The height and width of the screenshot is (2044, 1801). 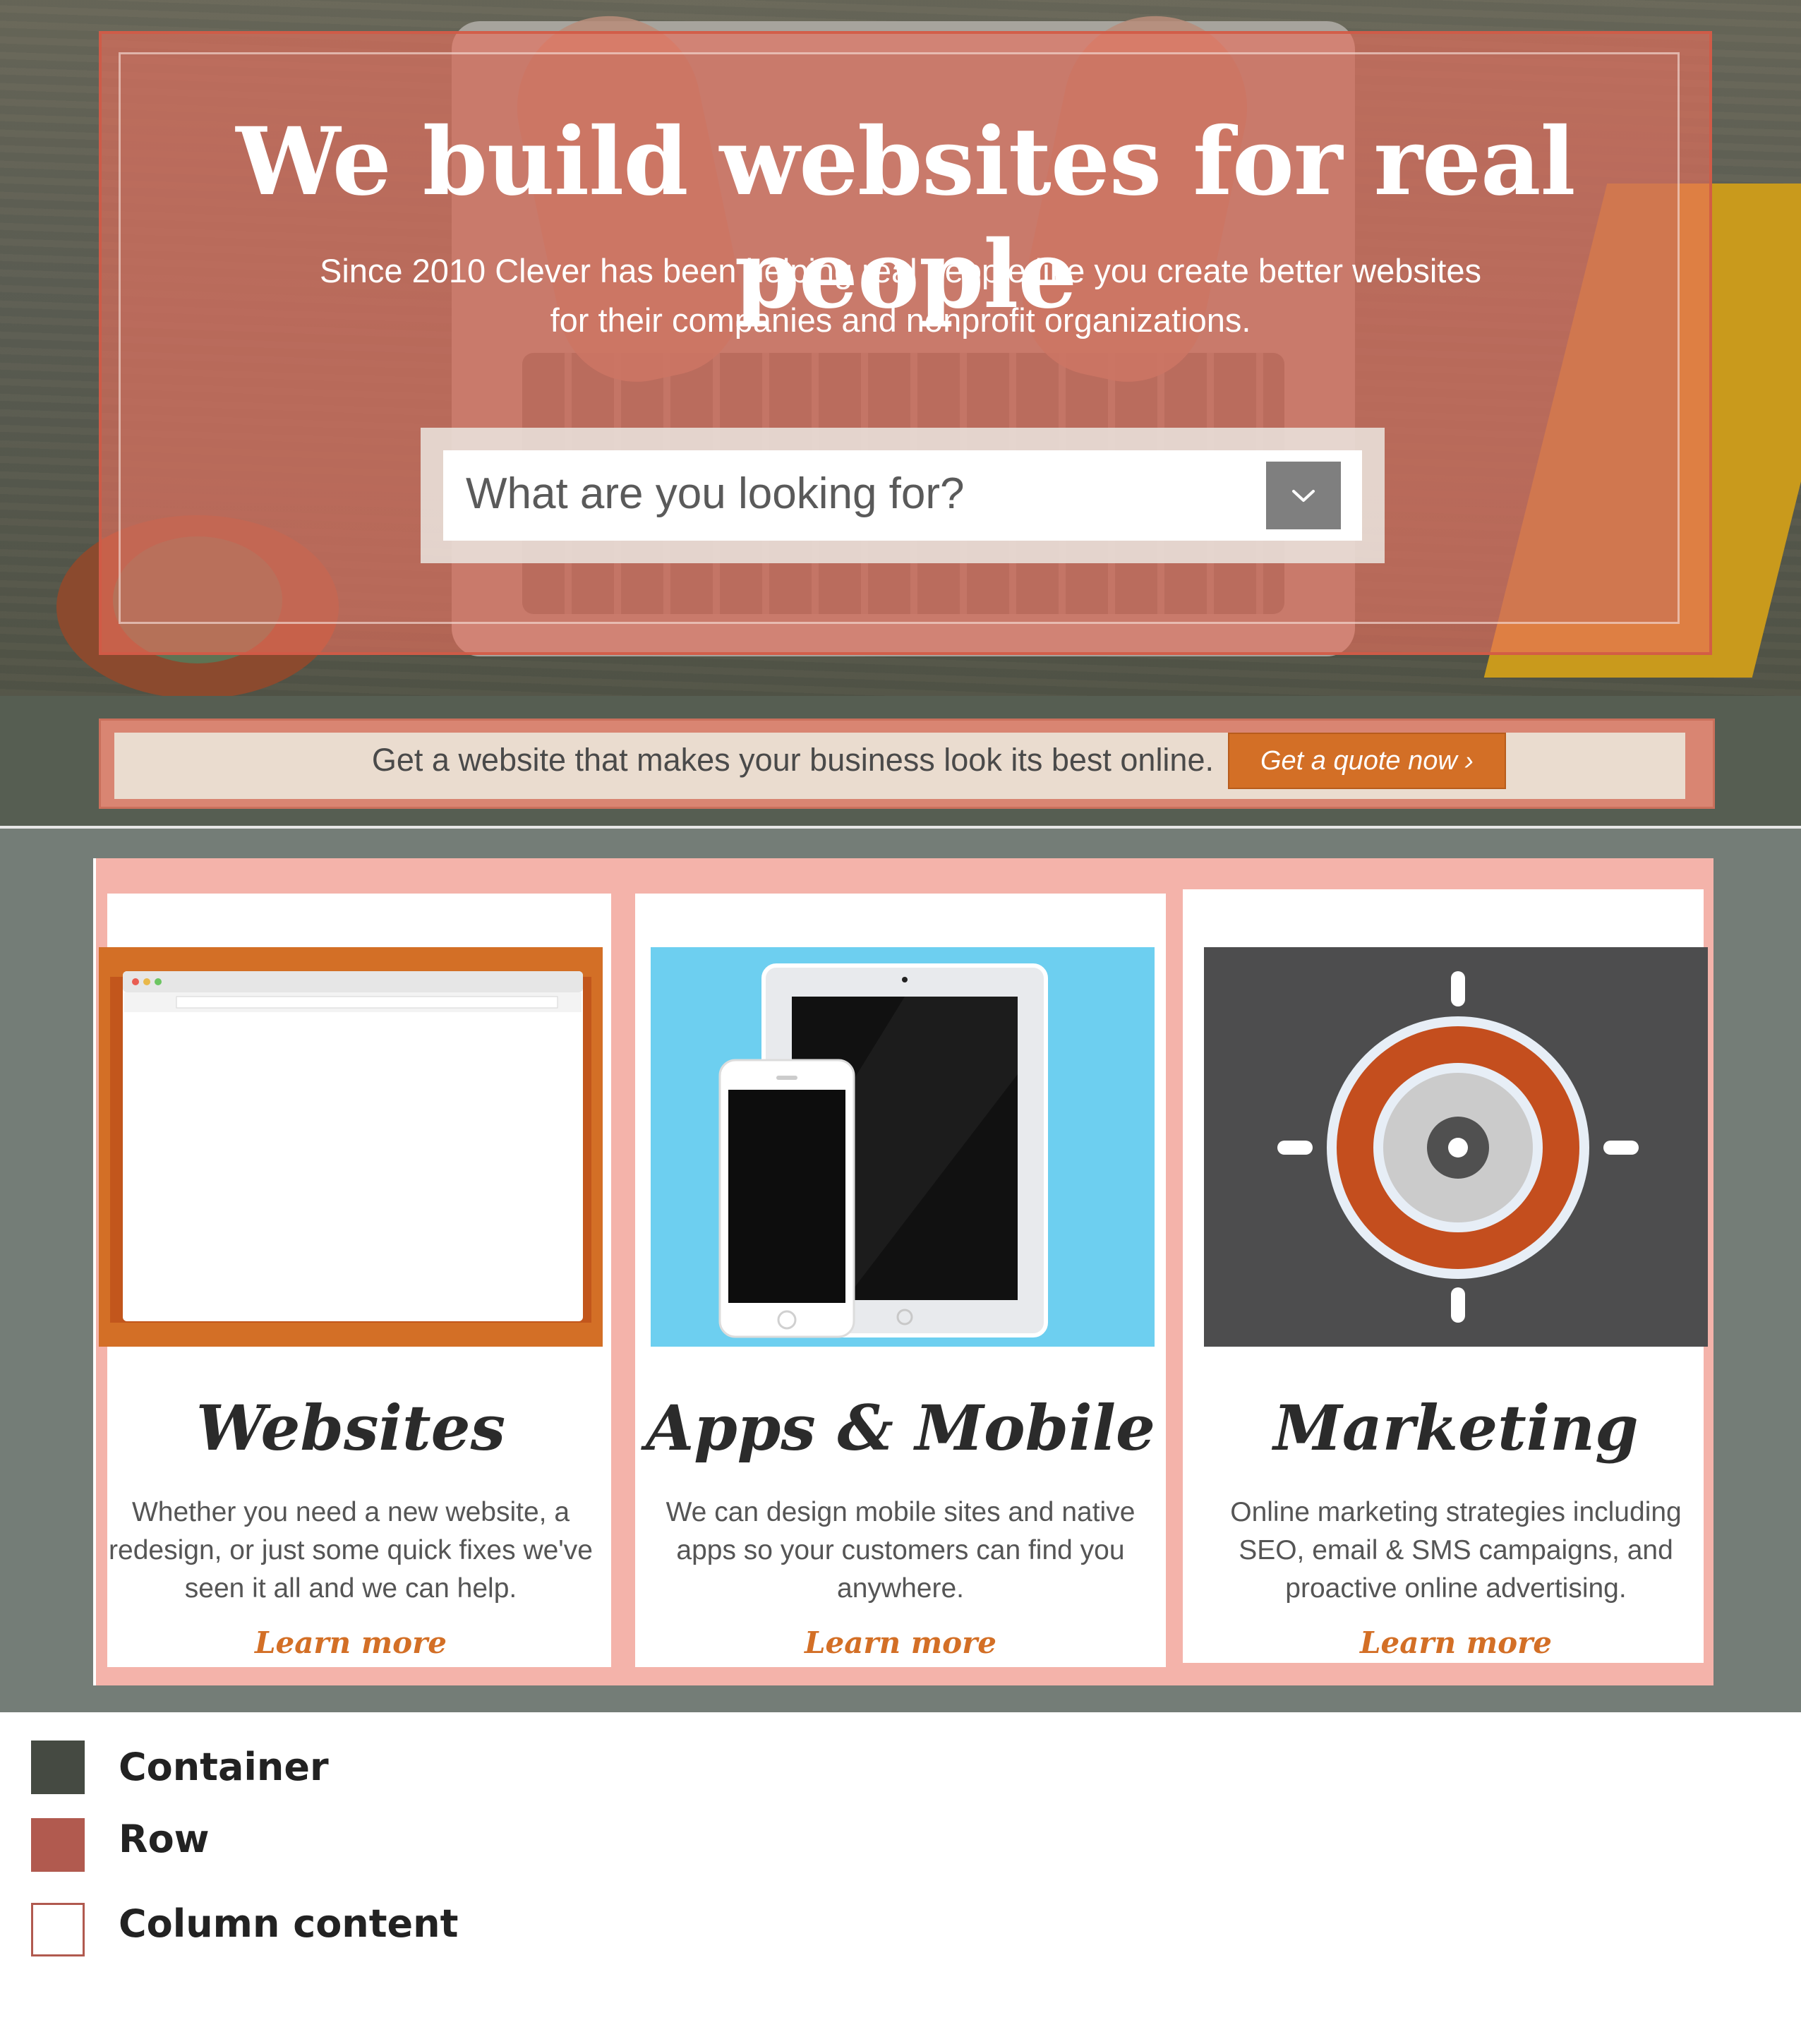 What do you see at coordinates (883, 1150) in the screenshot?
I see `mobile-devices-icon` at bounding box center [883, 1150].